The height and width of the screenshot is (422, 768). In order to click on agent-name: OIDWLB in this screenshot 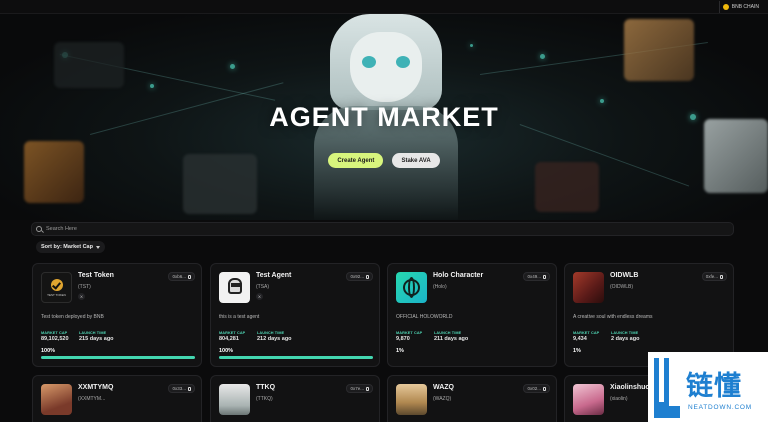, I will do `click(624, 275)`.